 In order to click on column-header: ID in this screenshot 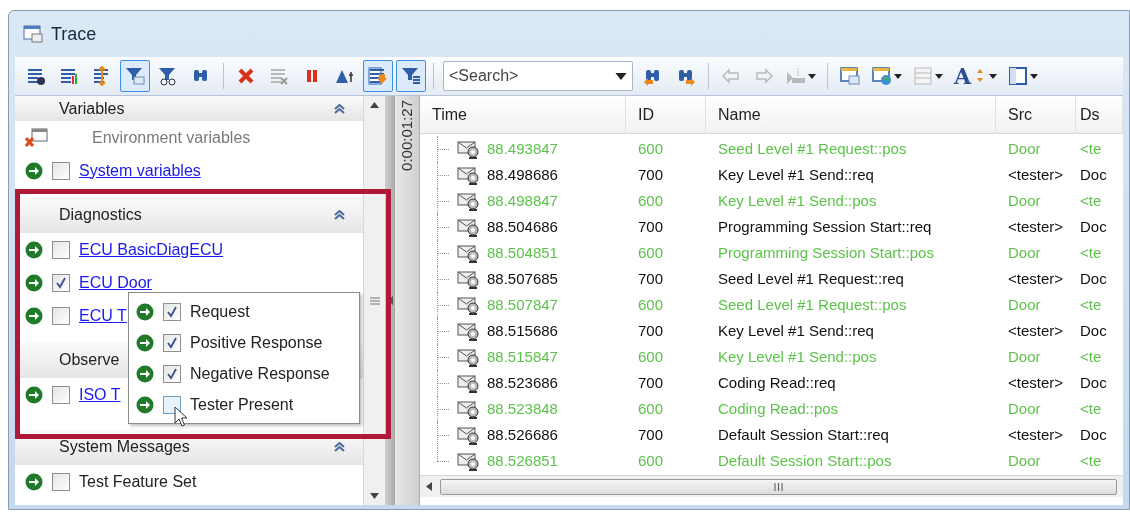, I will do `click(666, 114)`.